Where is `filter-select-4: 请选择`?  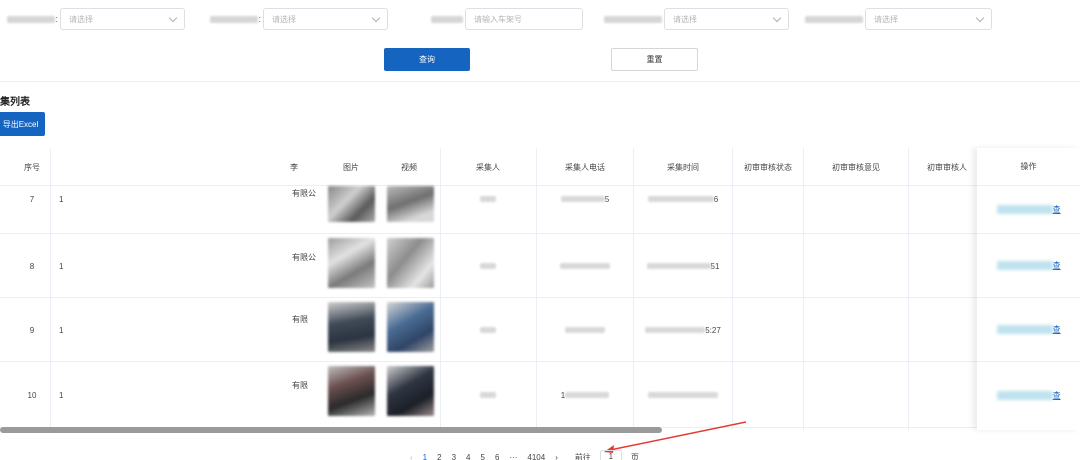 filter-select-4: 请选择 is located at coordinates (726, 19).